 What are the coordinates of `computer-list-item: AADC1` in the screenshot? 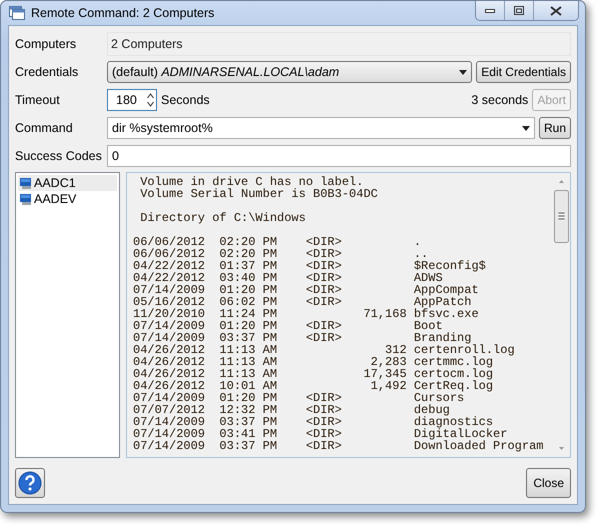 It's located at (67, 183).